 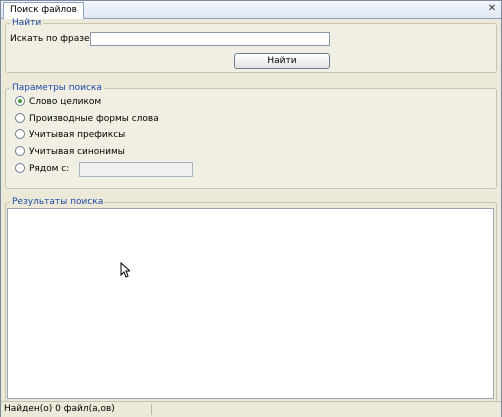 I want to click on option-derived-forms: Производные формы слова, so click(x=90, y=119).